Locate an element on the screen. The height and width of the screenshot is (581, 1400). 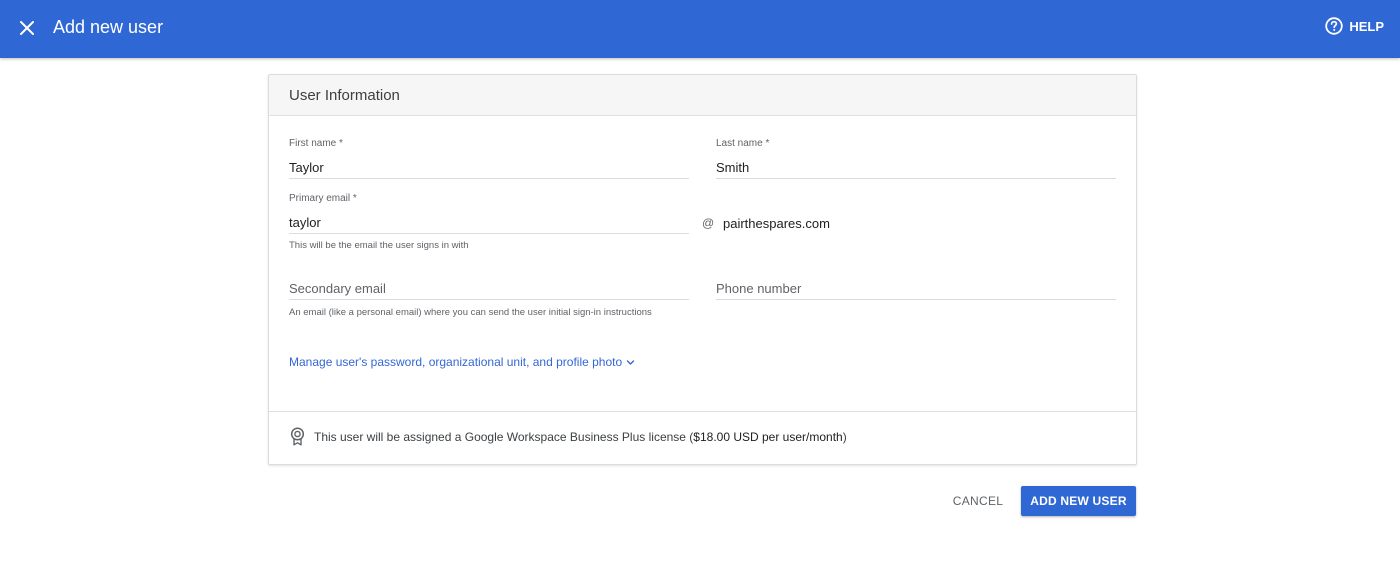
cancel-button: CANCEL is located at coordinates (978, 501).